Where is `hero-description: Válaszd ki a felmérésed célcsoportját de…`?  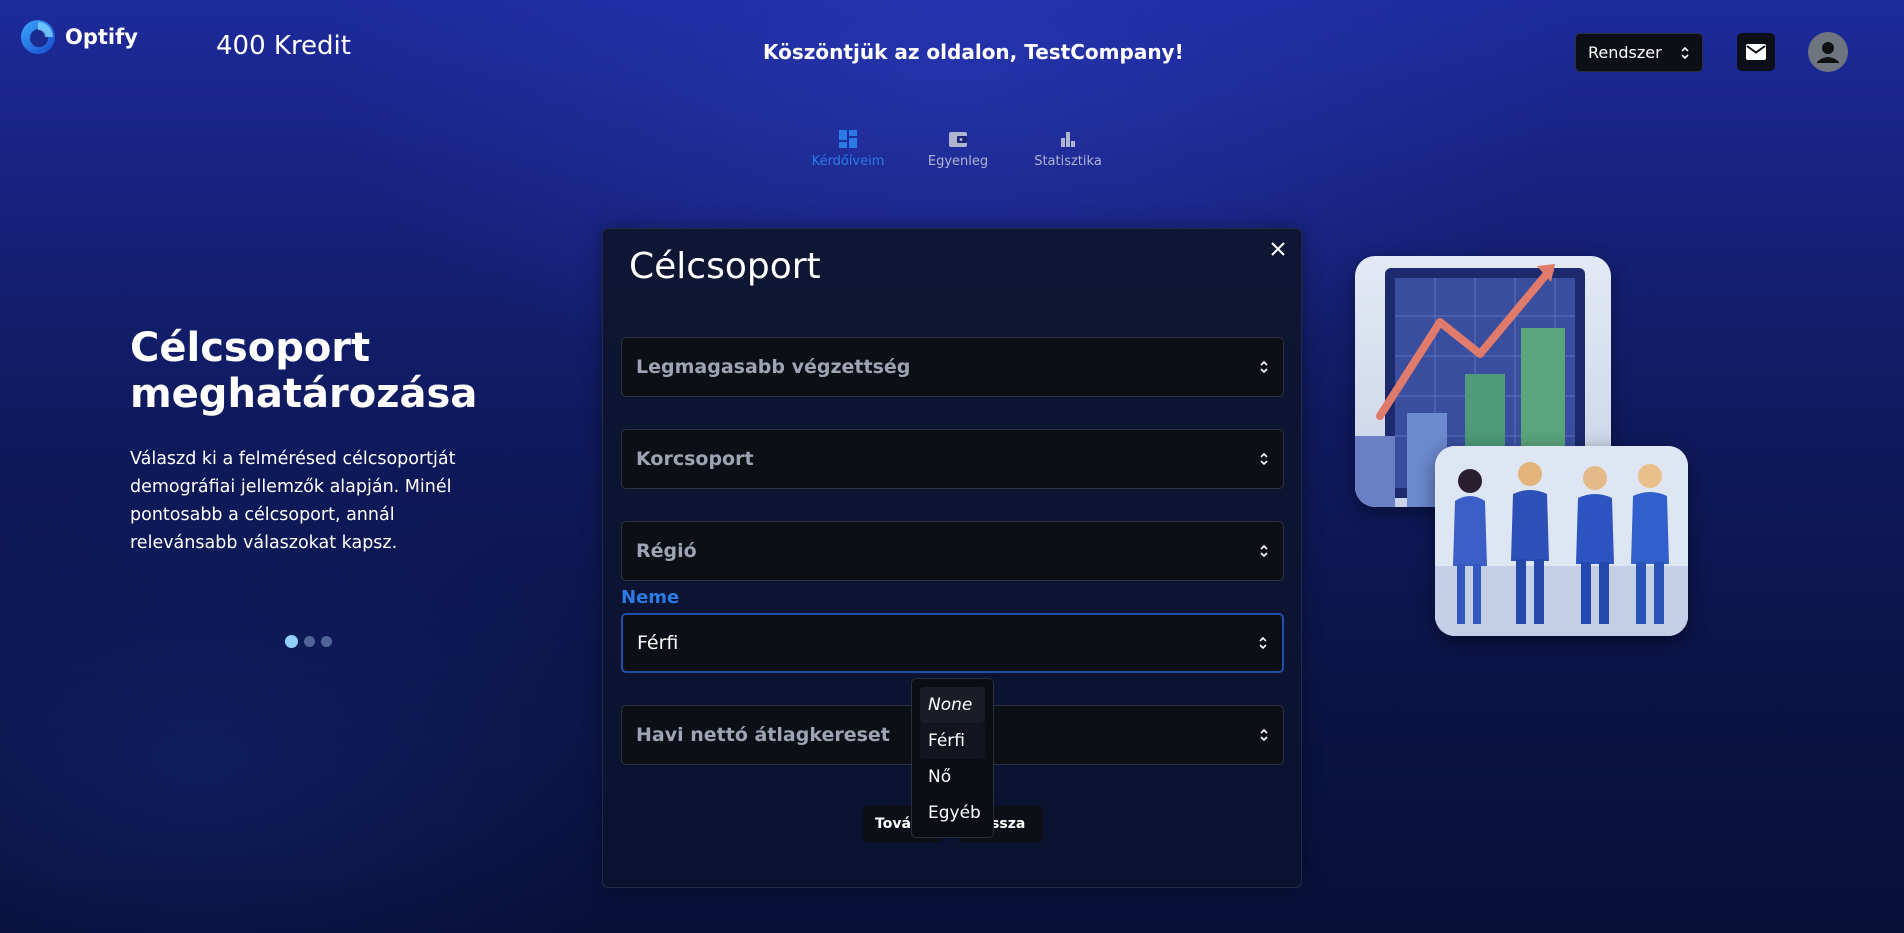
hero-description: Válaszd ki a felmérésed célcsoportját de… is located at coordinates (293, 501).